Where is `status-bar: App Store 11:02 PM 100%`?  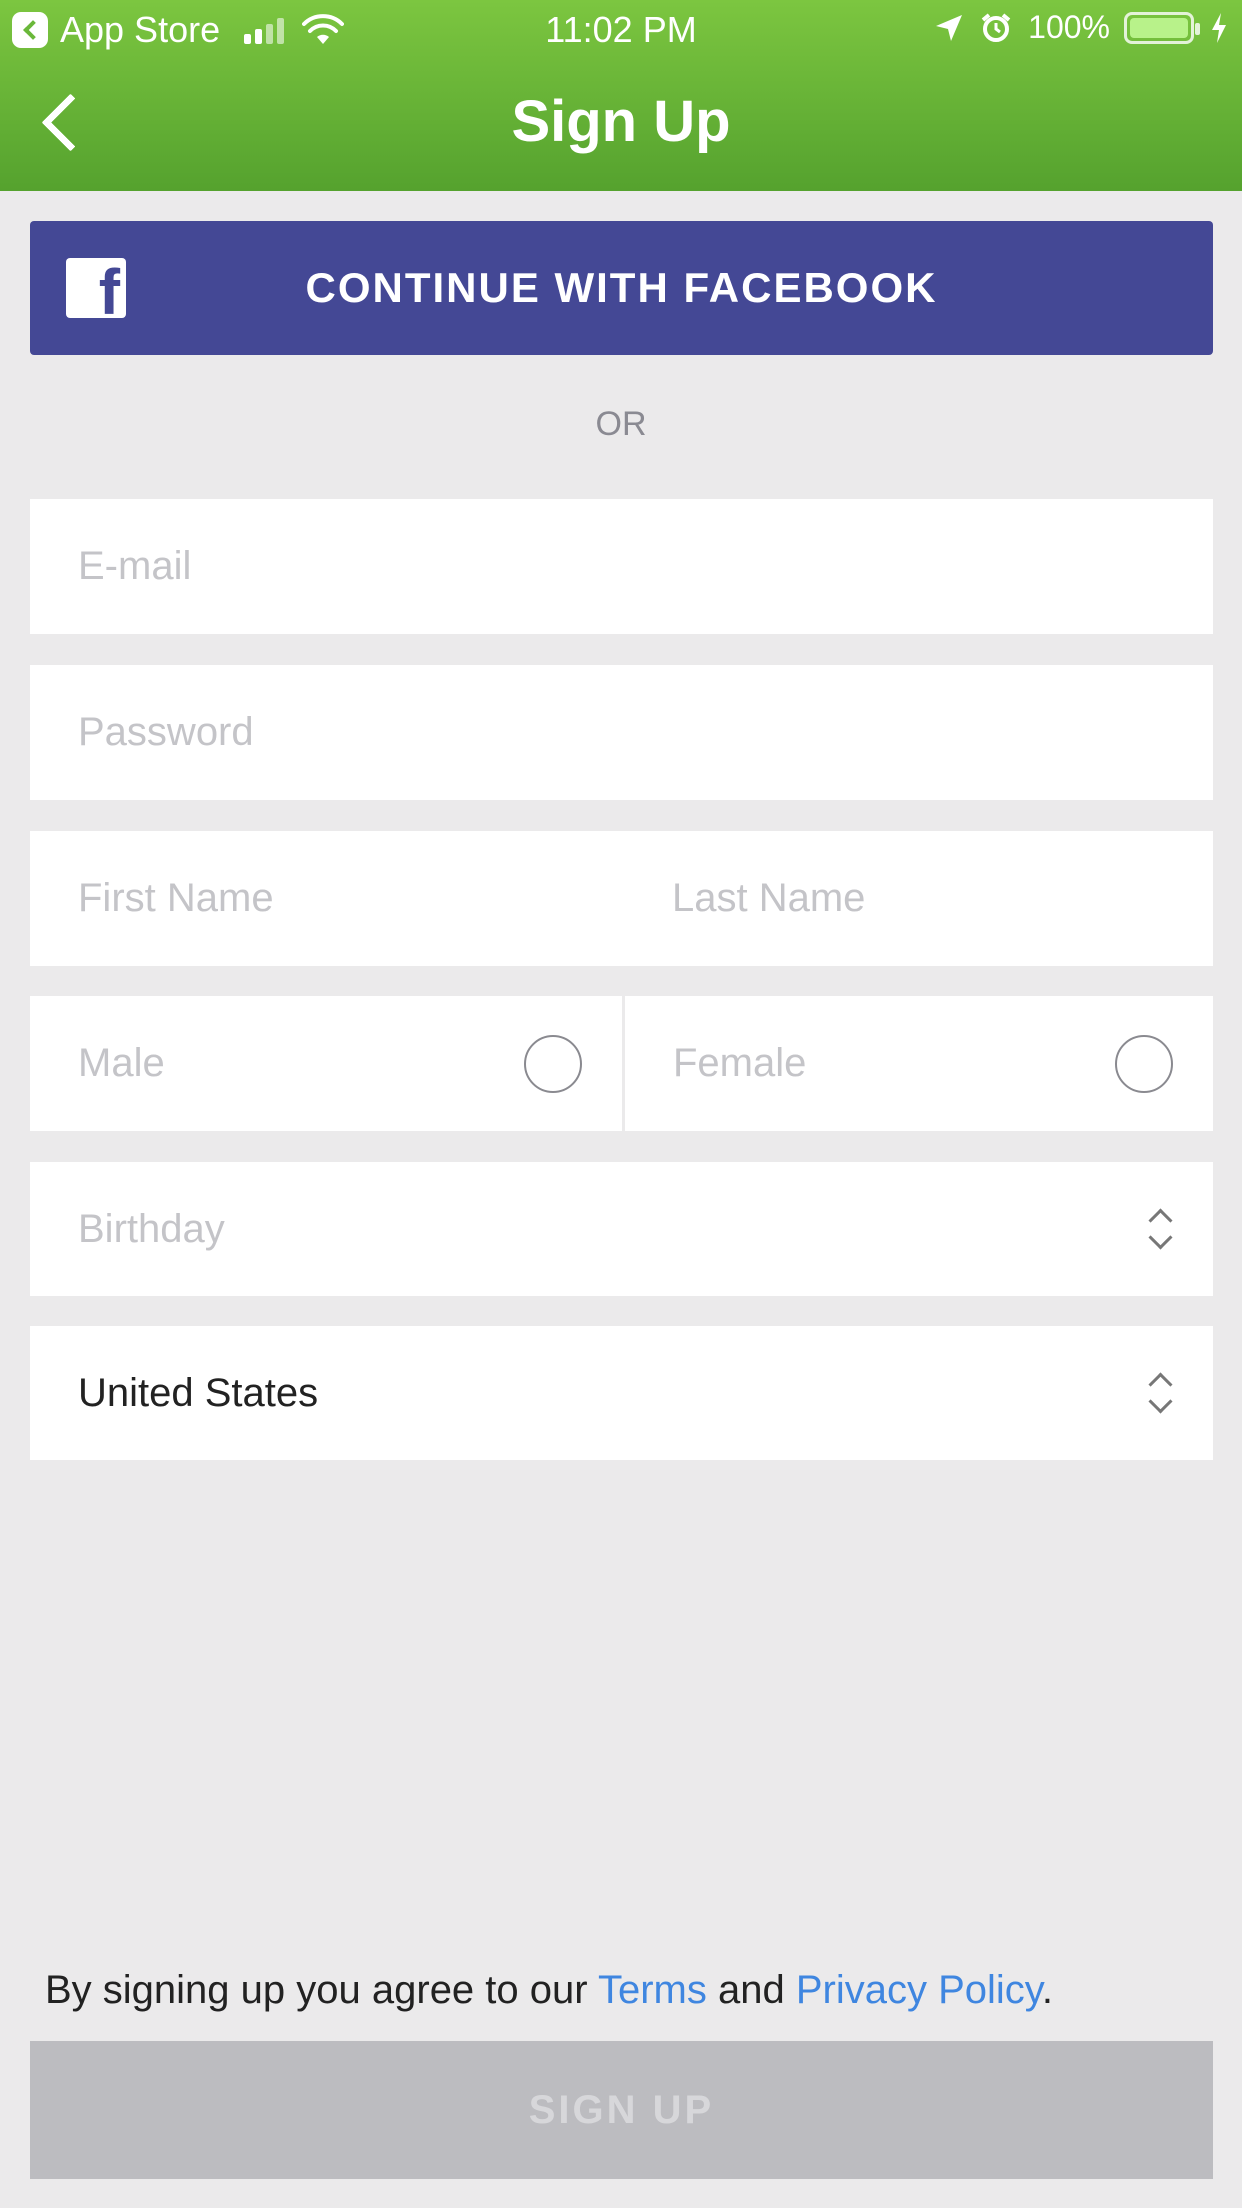 status-bar: App Store 11:02 PM 100% is located at coordinates (621, 30).